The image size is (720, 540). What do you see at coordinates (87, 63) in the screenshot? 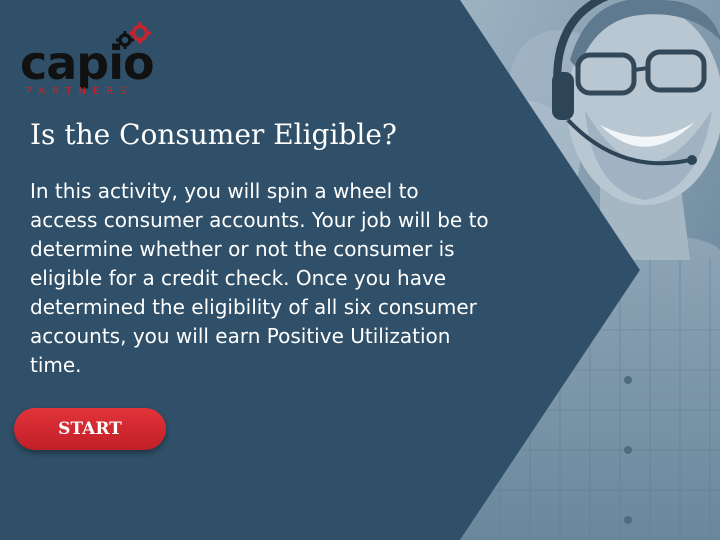
I see `logo-wordmark: capio` at bounding box center [87, 63].